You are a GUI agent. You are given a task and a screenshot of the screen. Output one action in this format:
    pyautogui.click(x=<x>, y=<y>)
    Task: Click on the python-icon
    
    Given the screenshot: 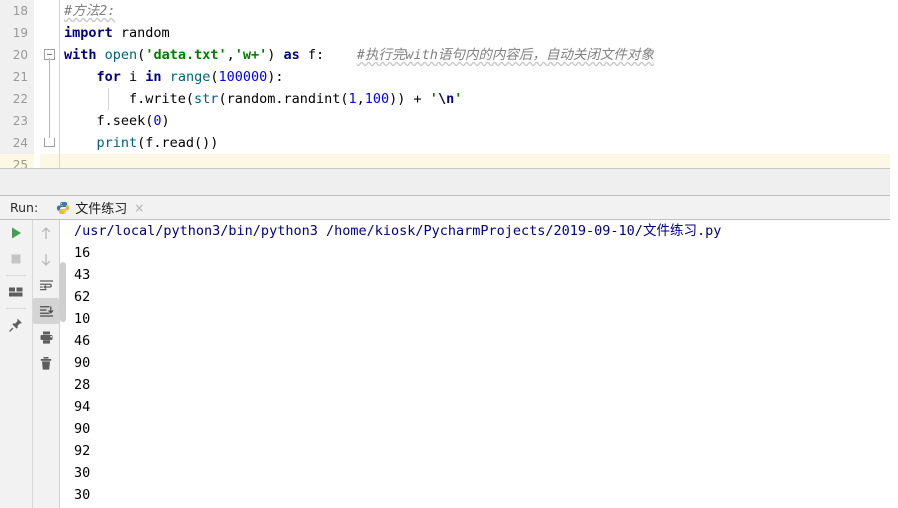 What is the action you would take?
    pyautogui.click(x=63, y=208)
    